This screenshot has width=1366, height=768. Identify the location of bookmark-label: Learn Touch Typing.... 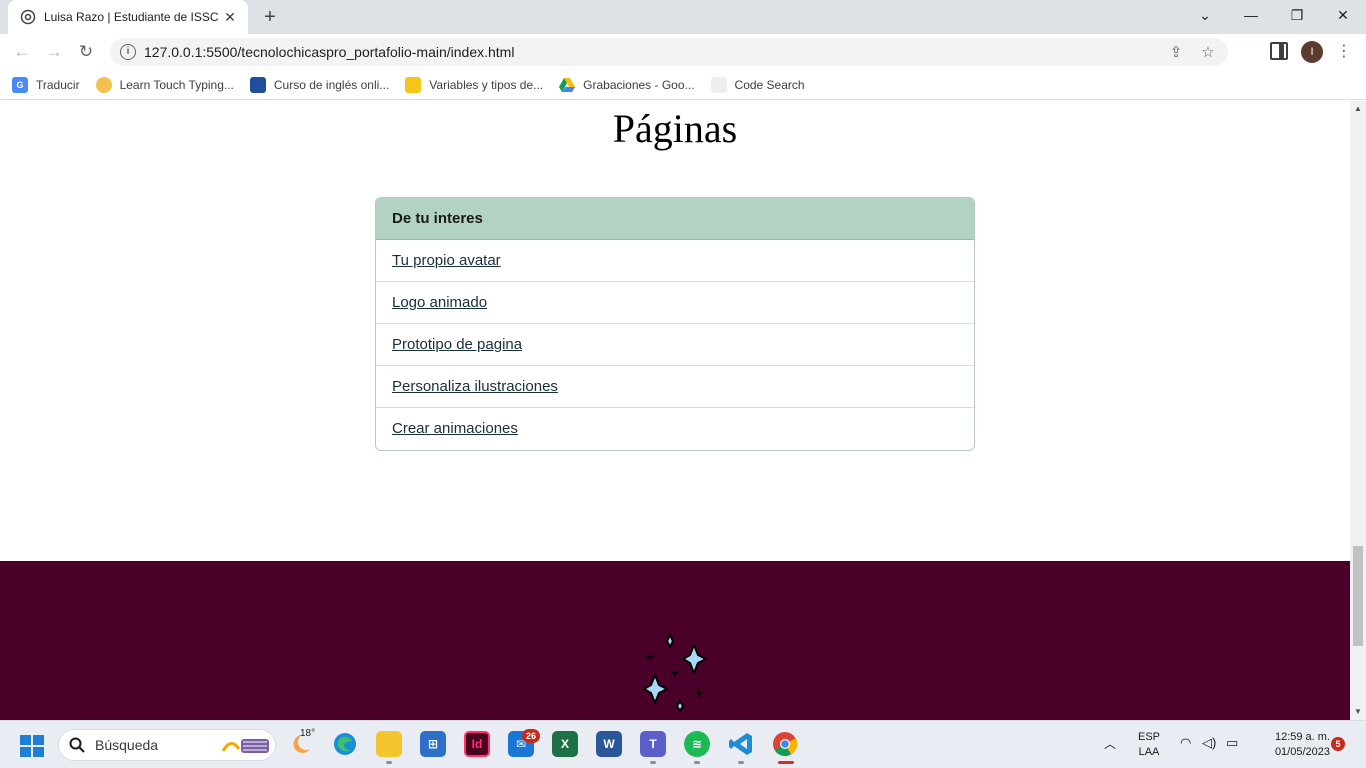
(176, 84).